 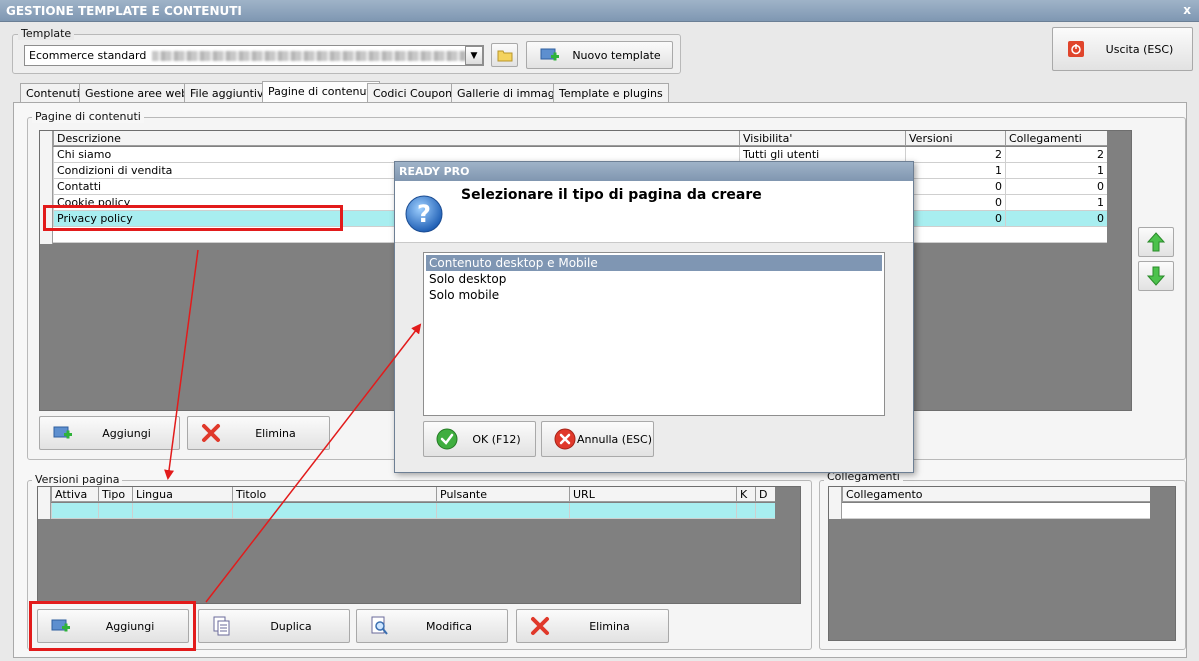 I want to click on move-up-button, so click(x=1156, y=242).